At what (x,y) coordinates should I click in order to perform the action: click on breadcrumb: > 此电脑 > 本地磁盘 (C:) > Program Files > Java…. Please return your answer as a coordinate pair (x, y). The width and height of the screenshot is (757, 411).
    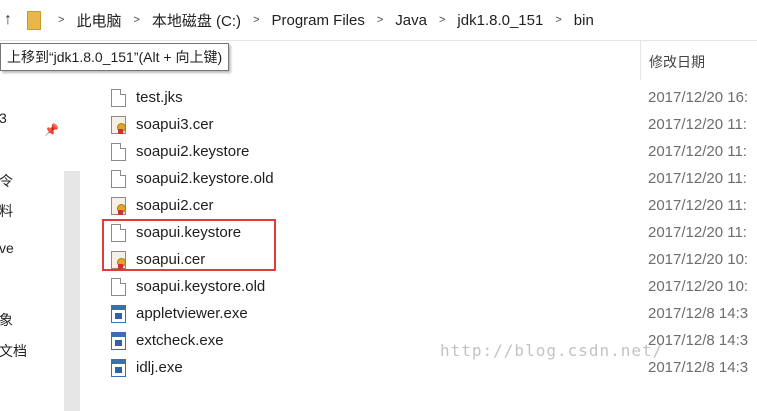
    Looking at the image, I should click on (320, 20).